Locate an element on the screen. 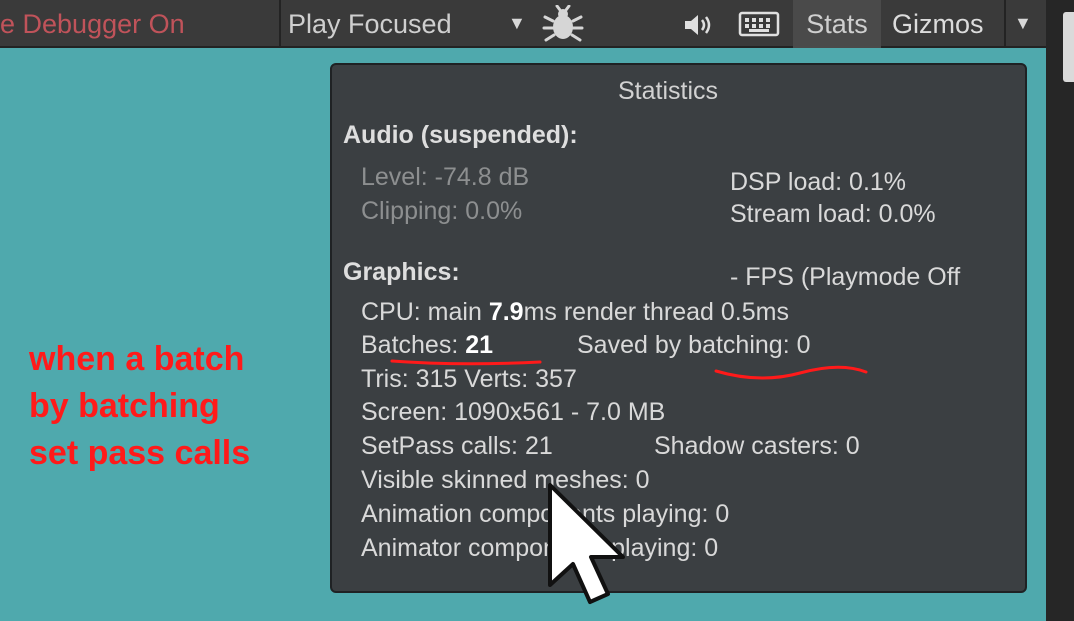 The image size is (1074, 621). cpu-stats: CPU: main 7.9ms render thread 0.5ms is located at coordinates (575, 312).